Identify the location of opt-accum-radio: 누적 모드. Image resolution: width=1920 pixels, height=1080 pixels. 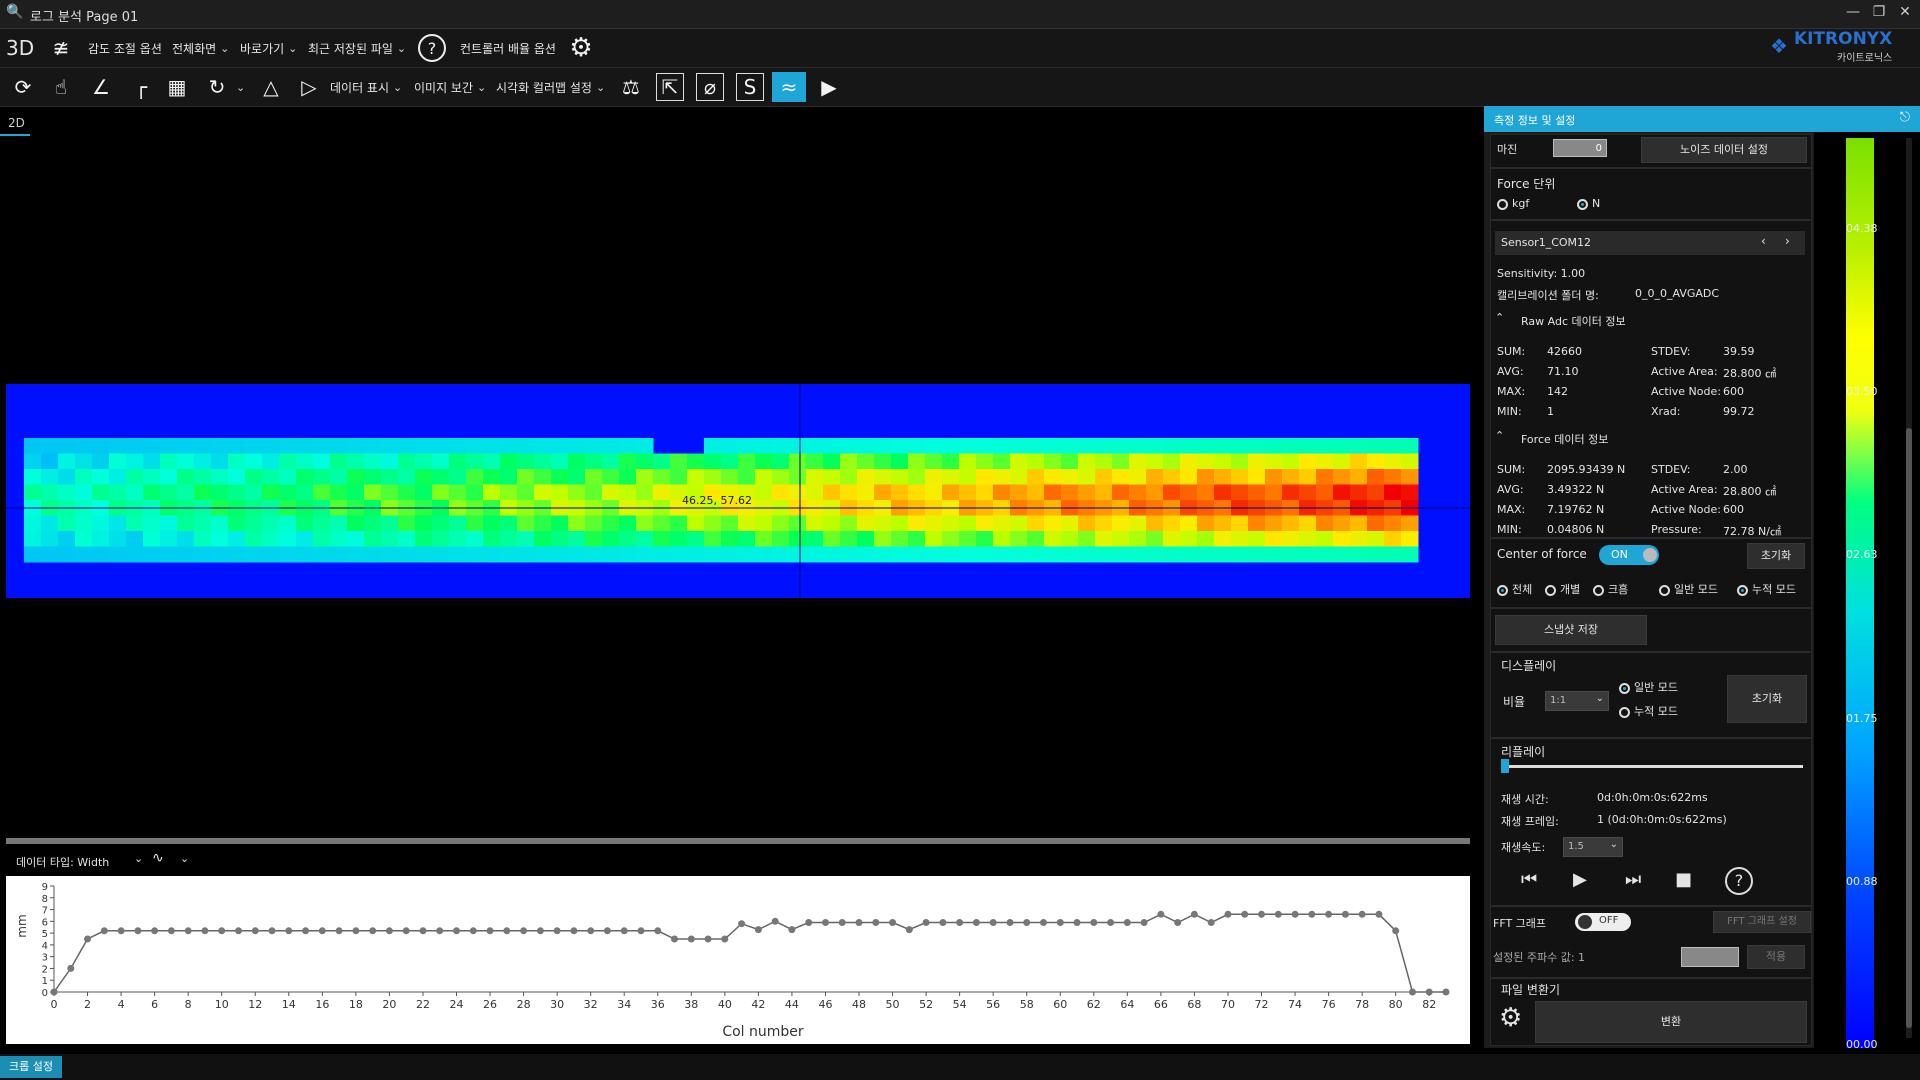
(1766, 589).